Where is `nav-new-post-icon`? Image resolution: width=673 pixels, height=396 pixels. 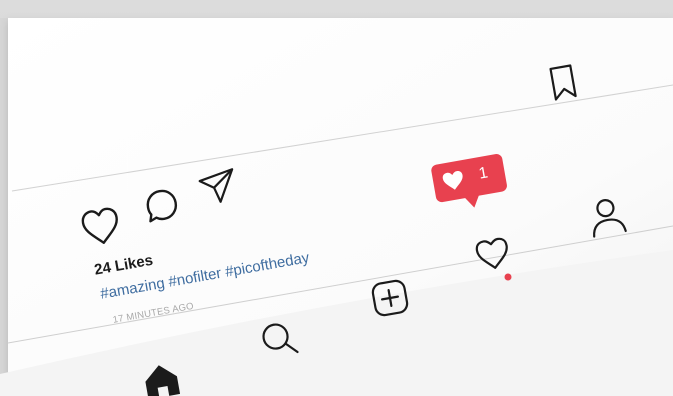
nav-new-post-icon is located at coordinates (390, 298).